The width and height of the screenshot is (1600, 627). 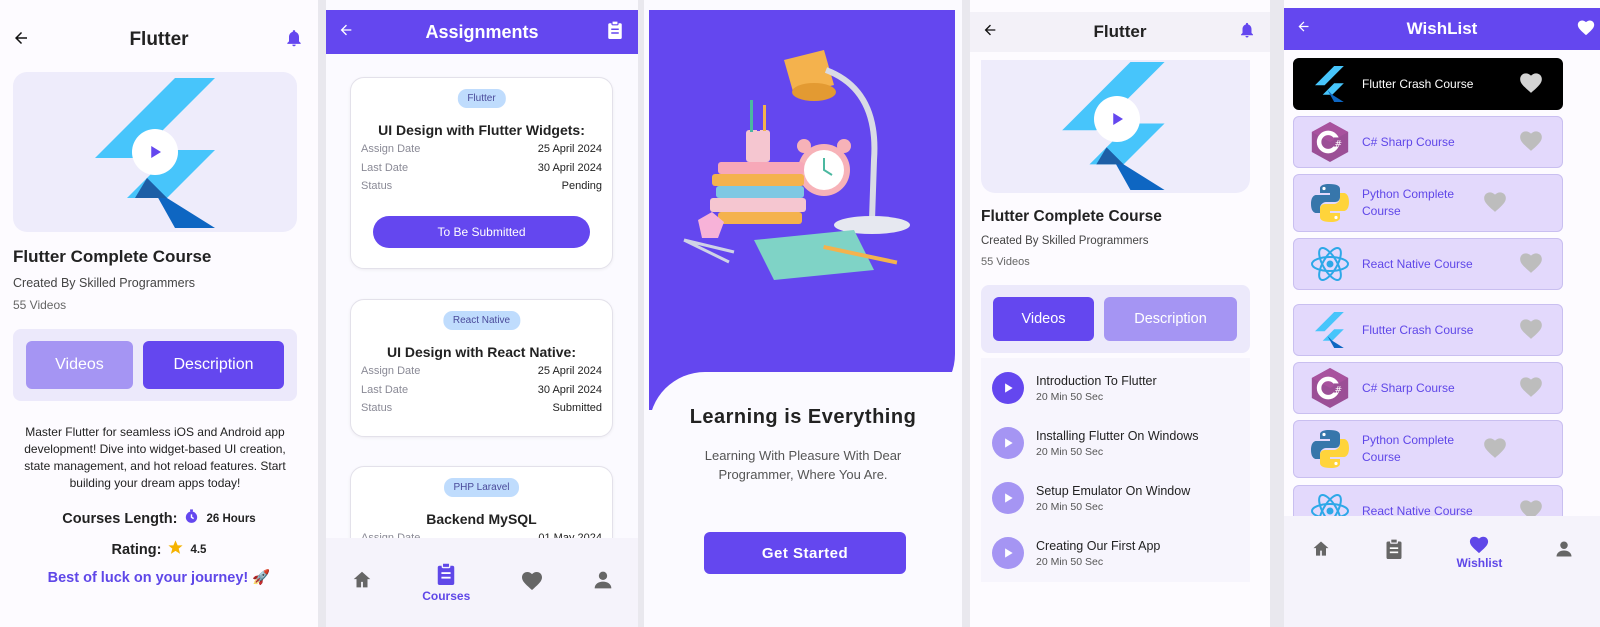 What do you see at coordinates (446, 596) in the screenshot?
I see `nav-label-courses: Courses` at bounding box center [446, 596].